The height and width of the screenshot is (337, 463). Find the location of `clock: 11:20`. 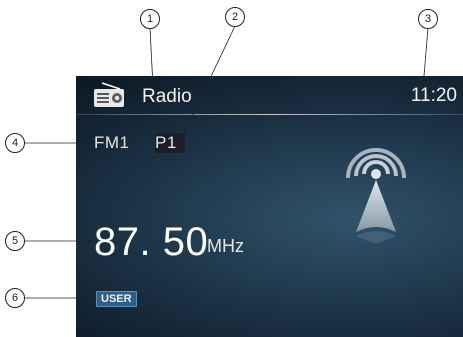

clock: 11:20 is located at coordinates (433, 95).